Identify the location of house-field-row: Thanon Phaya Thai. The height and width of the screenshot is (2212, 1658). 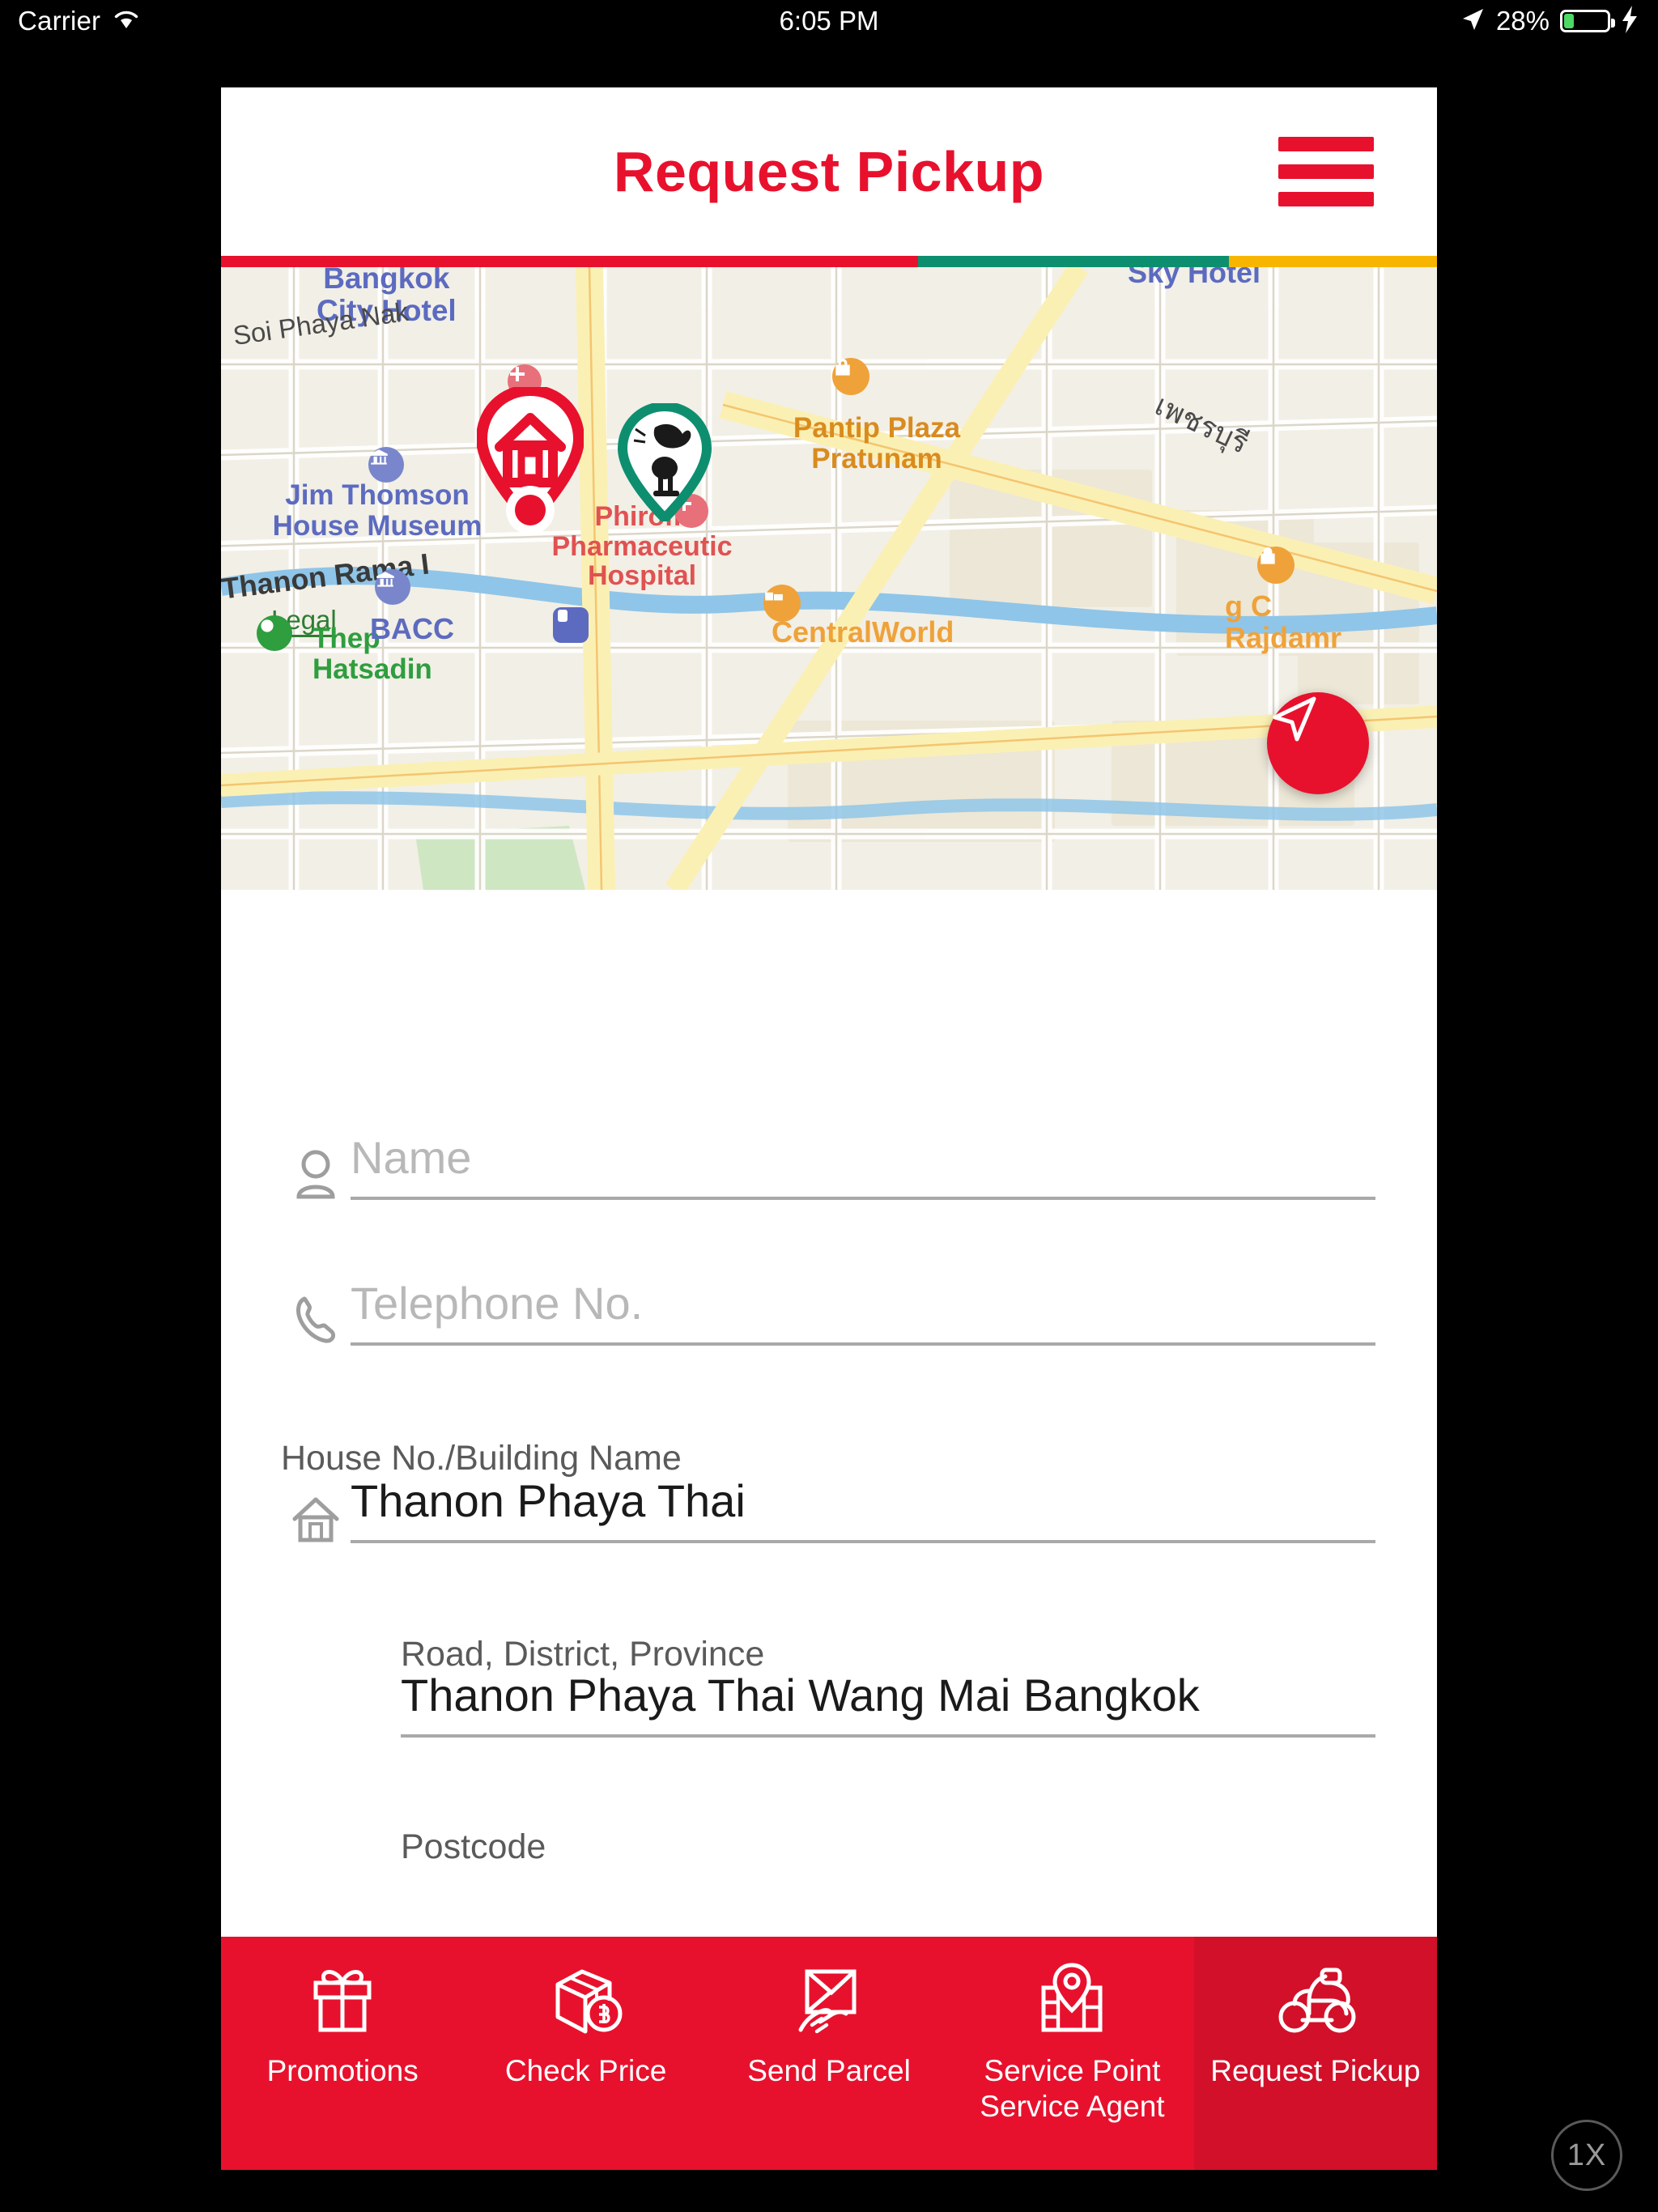
(828, 1508).